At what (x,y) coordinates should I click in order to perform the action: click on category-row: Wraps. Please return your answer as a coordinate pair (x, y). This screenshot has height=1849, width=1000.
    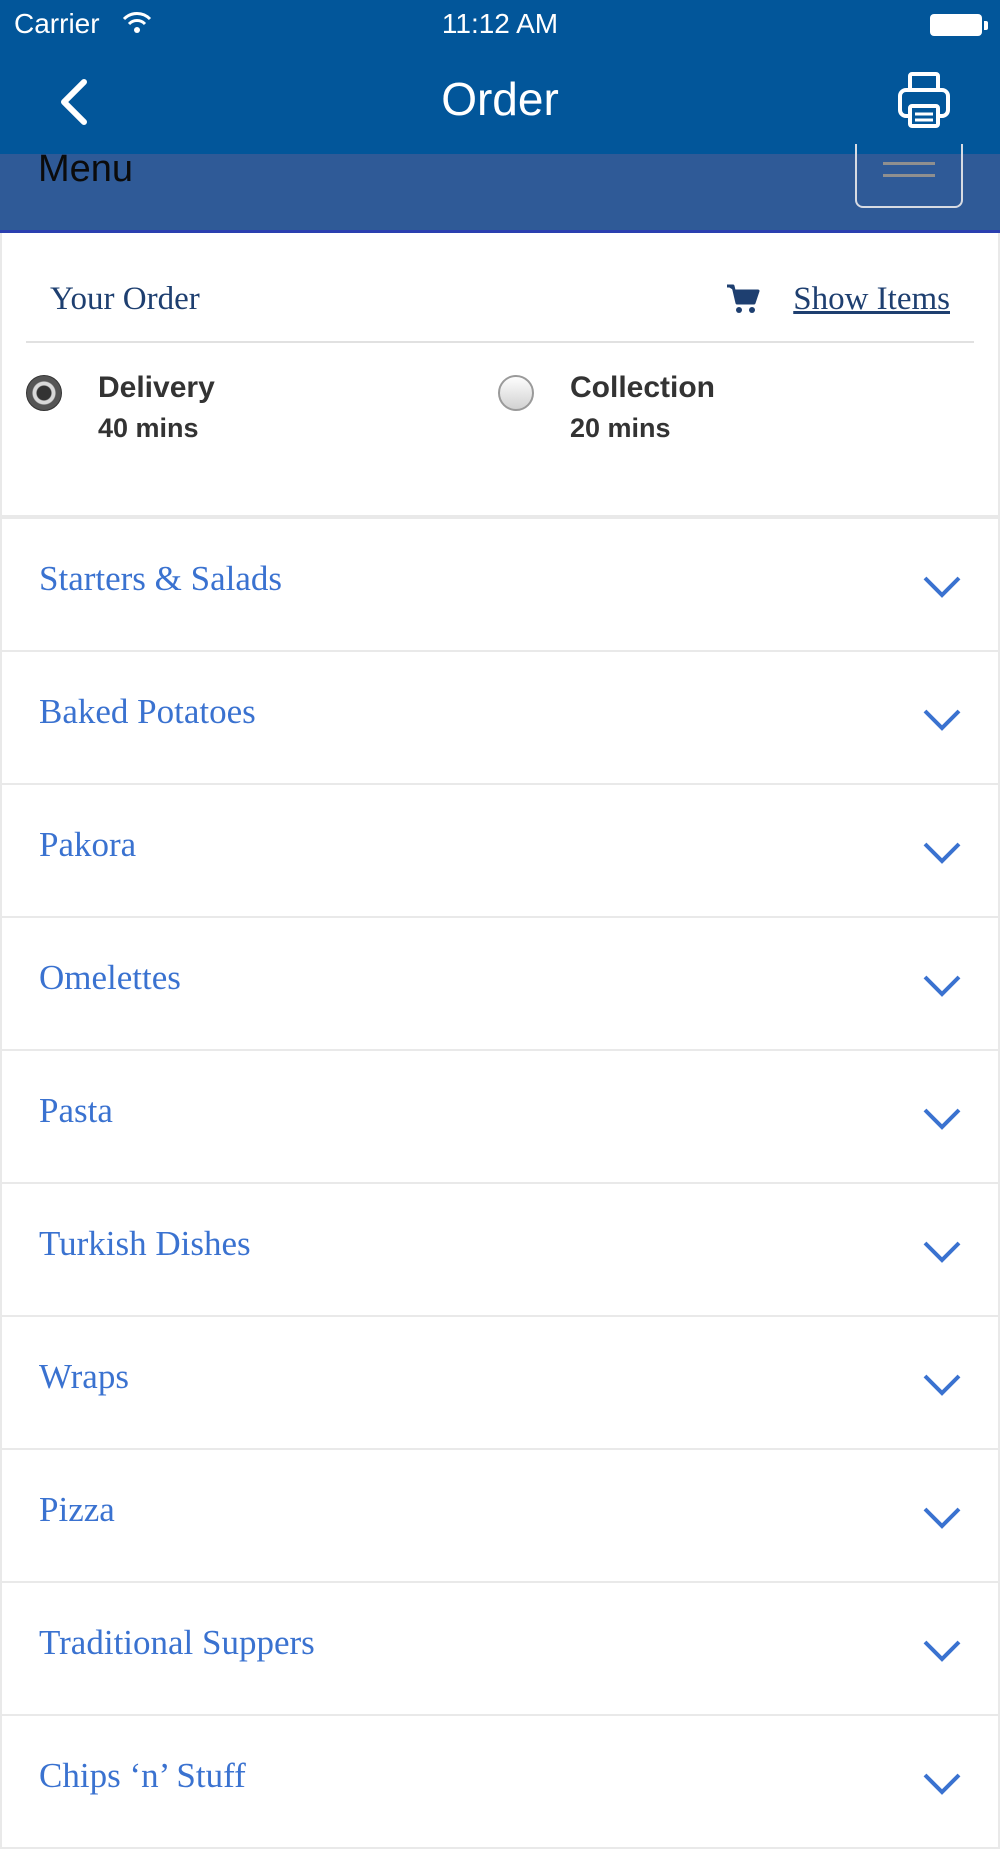
    Looking at the image, I should click on (500, 1382).